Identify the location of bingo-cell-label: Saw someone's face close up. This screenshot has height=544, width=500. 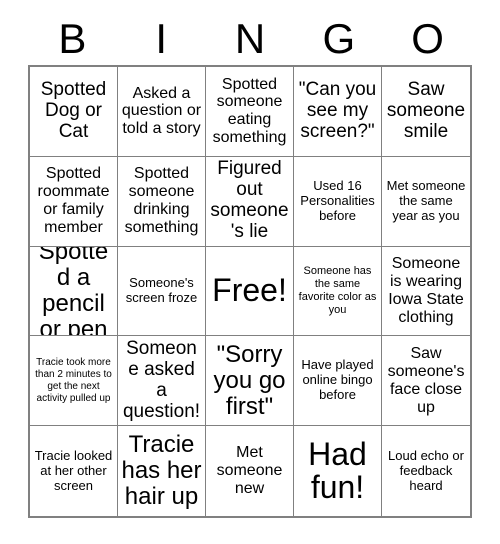
(426, 380).